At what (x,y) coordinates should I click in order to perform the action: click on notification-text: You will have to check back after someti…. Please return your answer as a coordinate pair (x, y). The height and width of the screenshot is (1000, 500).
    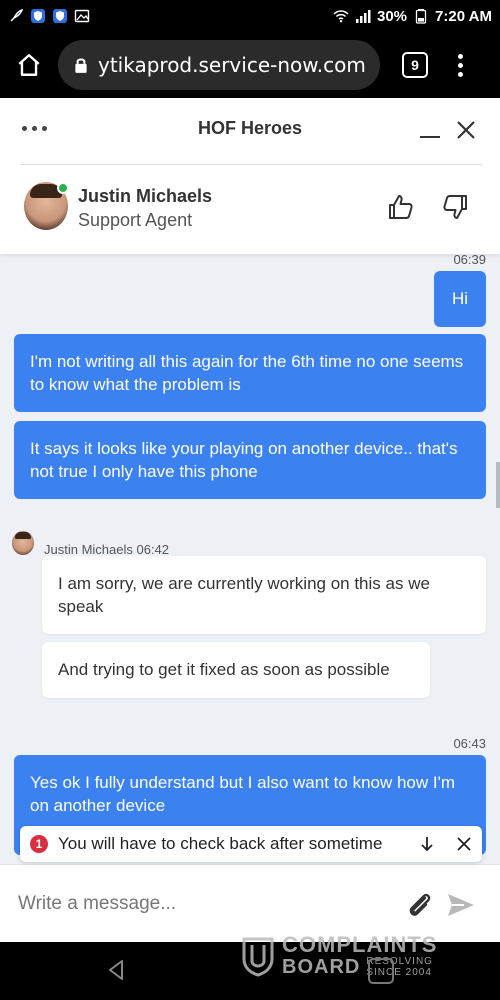
    Looking at the image, I should click on (220, 843).